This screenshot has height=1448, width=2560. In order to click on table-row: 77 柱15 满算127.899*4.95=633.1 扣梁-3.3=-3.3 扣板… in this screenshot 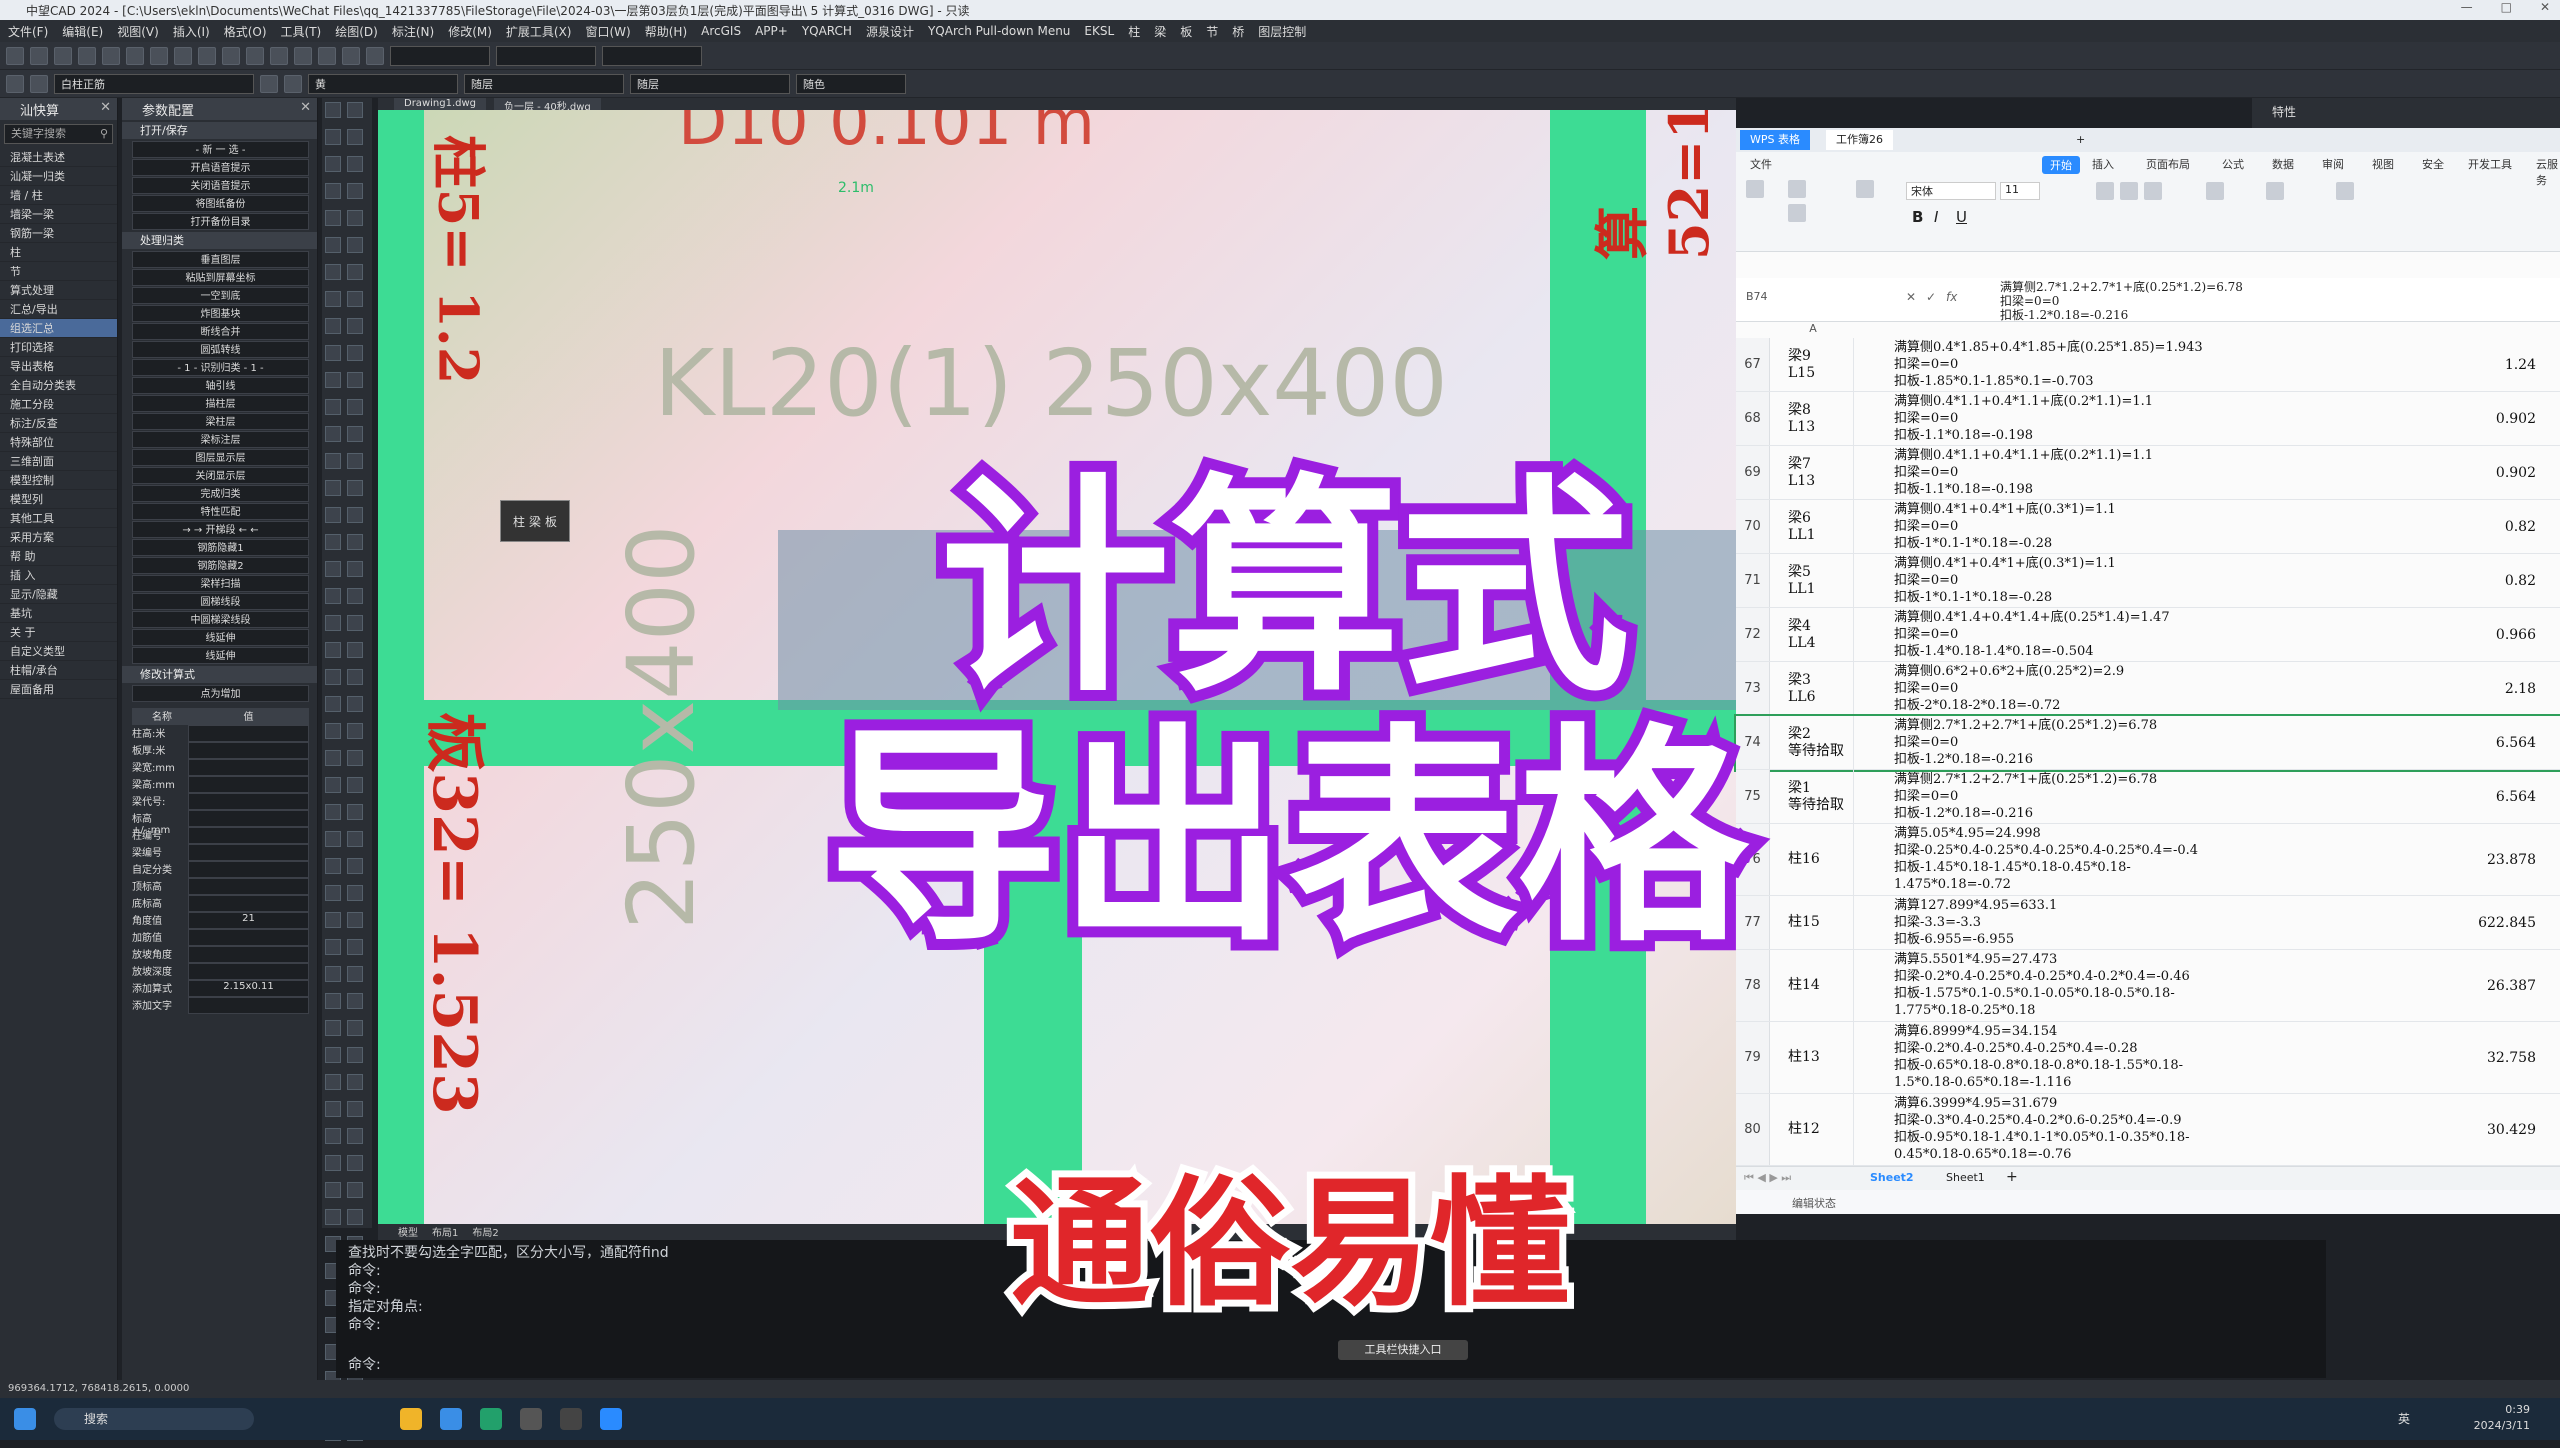, I will do `click(2148, 923)`.